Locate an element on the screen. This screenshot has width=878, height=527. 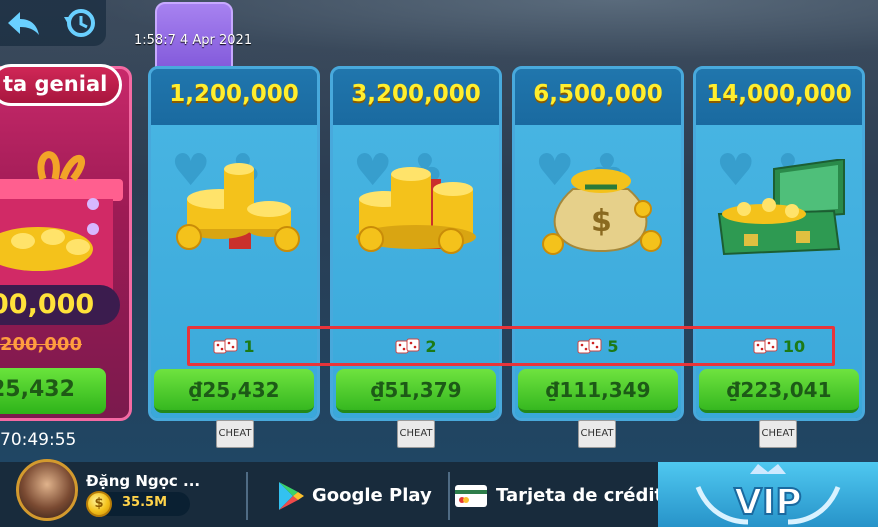
promo-title: ta genial is located at coordinates (55, 84).